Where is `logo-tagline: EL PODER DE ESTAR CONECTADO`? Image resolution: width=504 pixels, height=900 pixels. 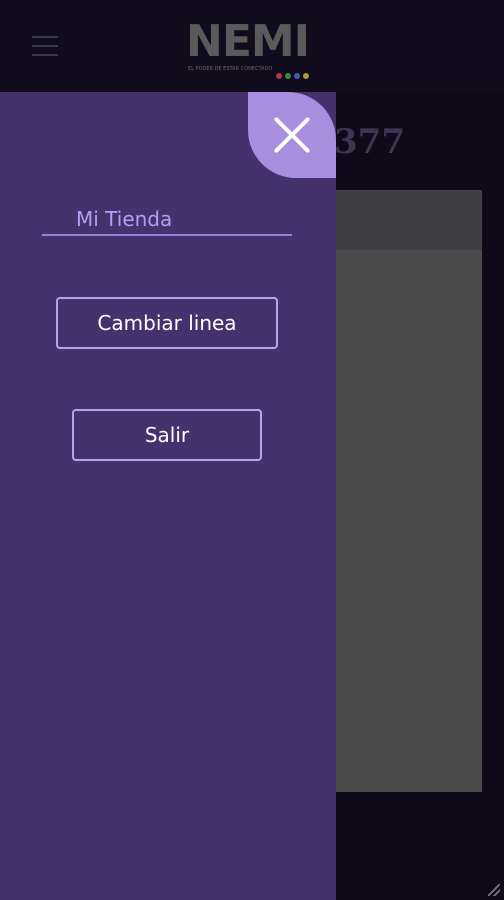 logo-tagline: EL PODER DE ESTAR CONECTADO is located at coordinates (230, 69).